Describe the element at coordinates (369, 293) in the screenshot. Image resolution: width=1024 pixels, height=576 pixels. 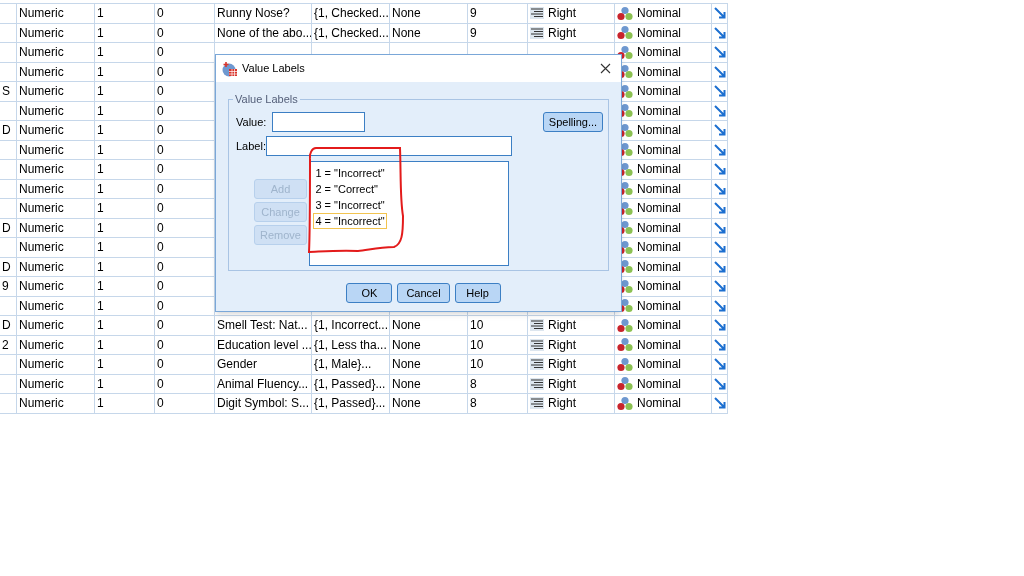
I see `dialog-button: OK` at that location.